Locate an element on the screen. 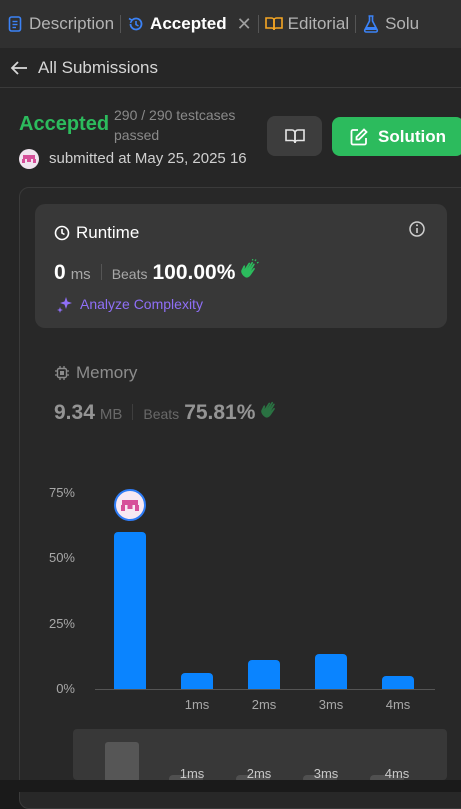 The width and height of the screenshot is (461, 809). document-icon is located at coordinates (15, 24).